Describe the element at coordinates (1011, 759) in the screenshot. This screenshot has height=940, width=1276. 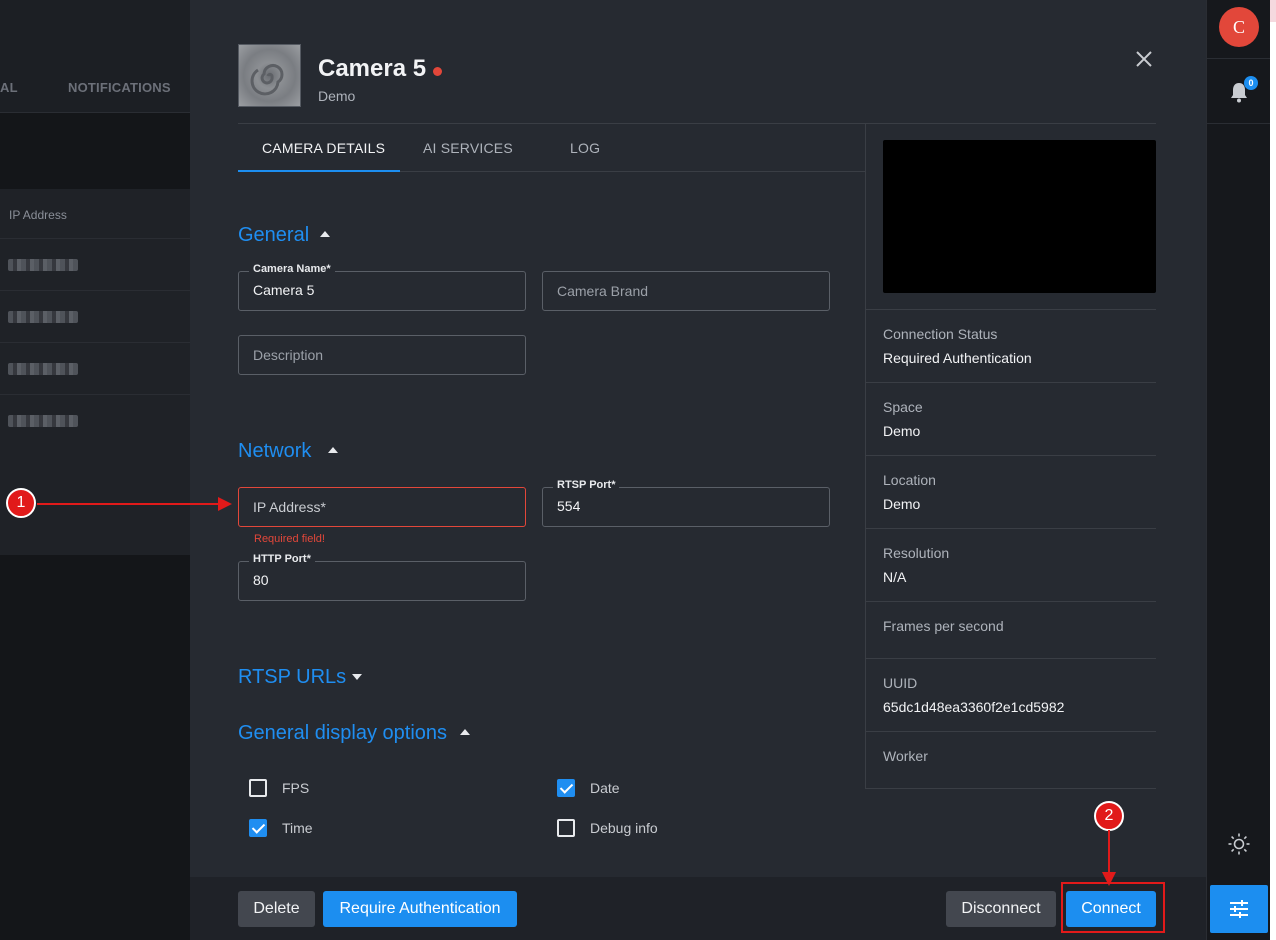
I see `info-worker: Worker` at that location.